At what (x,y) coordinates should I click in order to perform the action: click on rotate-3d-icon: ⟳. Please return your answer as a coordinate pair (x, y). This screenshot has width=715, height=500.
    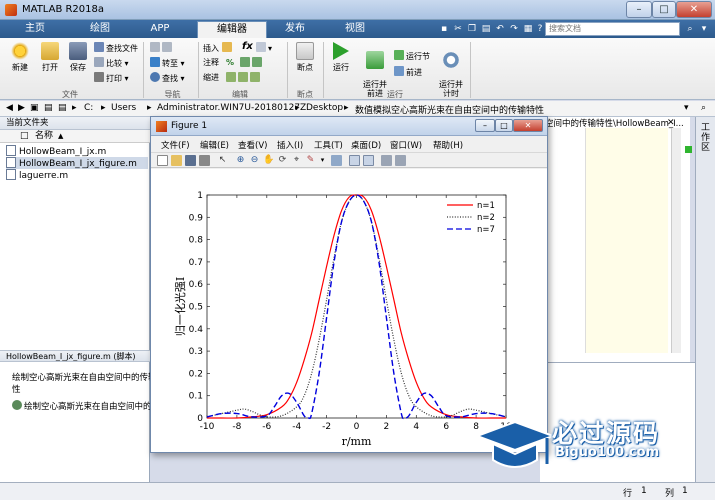
    Looking at the image, I should click on (282, 160).